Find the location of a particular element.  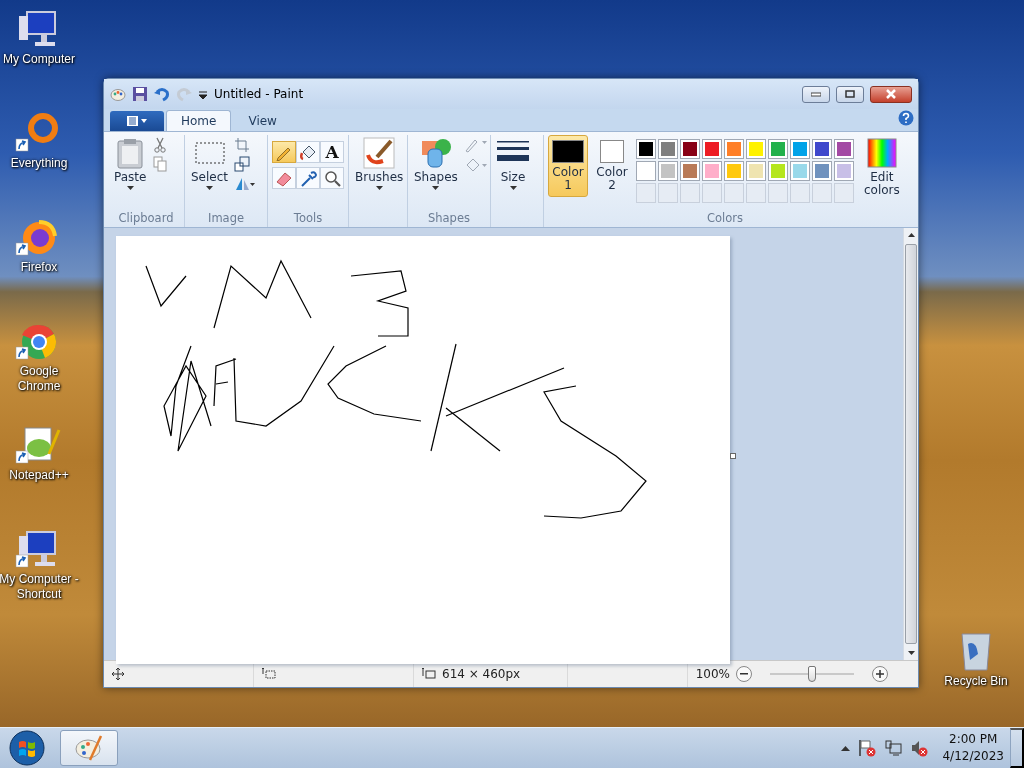

magnifier-icon is located at coordinates (332, 178).